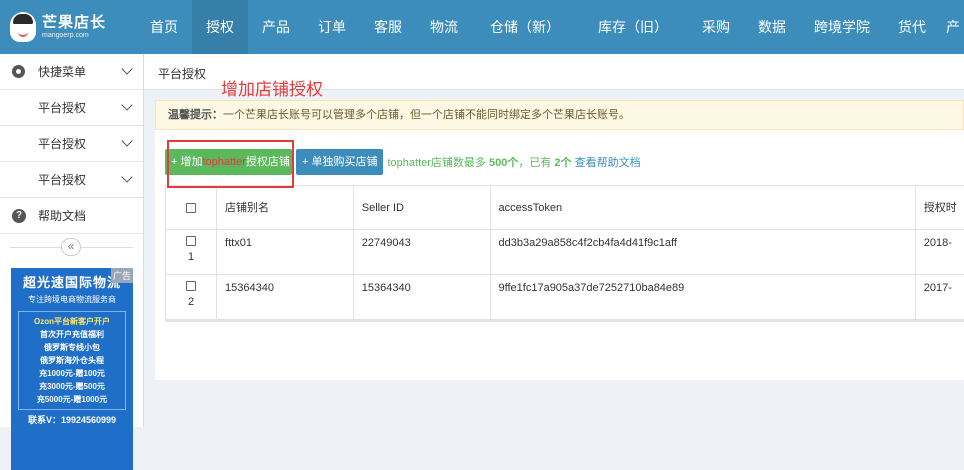 This screenshot has width=964, height=470. What do you see at coordinates (72, 373) in the screenshot?
I see `ad-line: 充1000元-赠100元` at bounding box center [72, 373].